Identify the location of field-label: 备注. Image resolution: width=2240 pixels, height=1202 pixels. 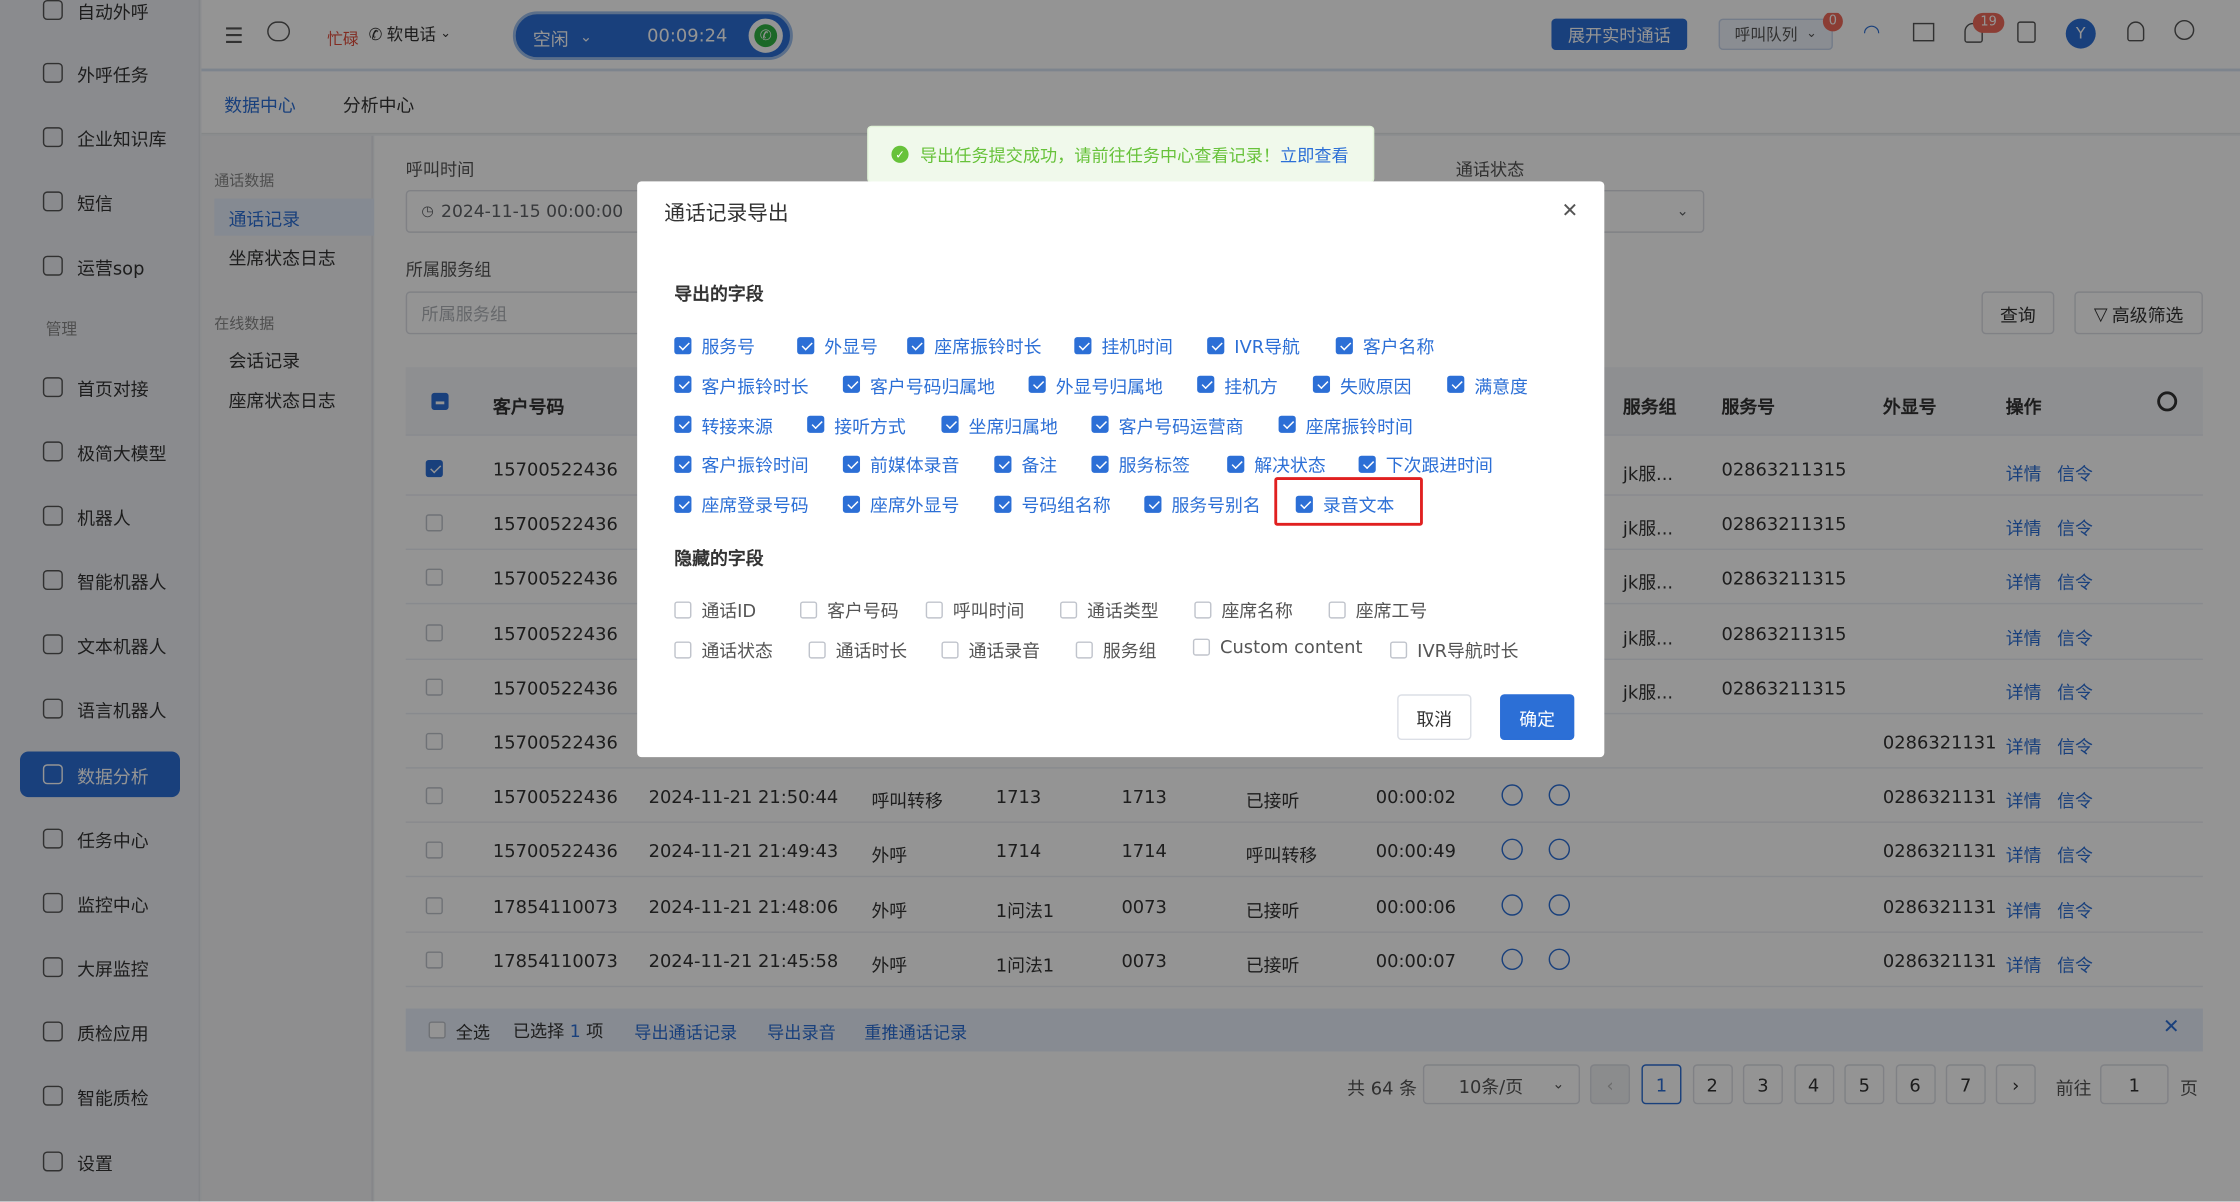
(1039, 465).